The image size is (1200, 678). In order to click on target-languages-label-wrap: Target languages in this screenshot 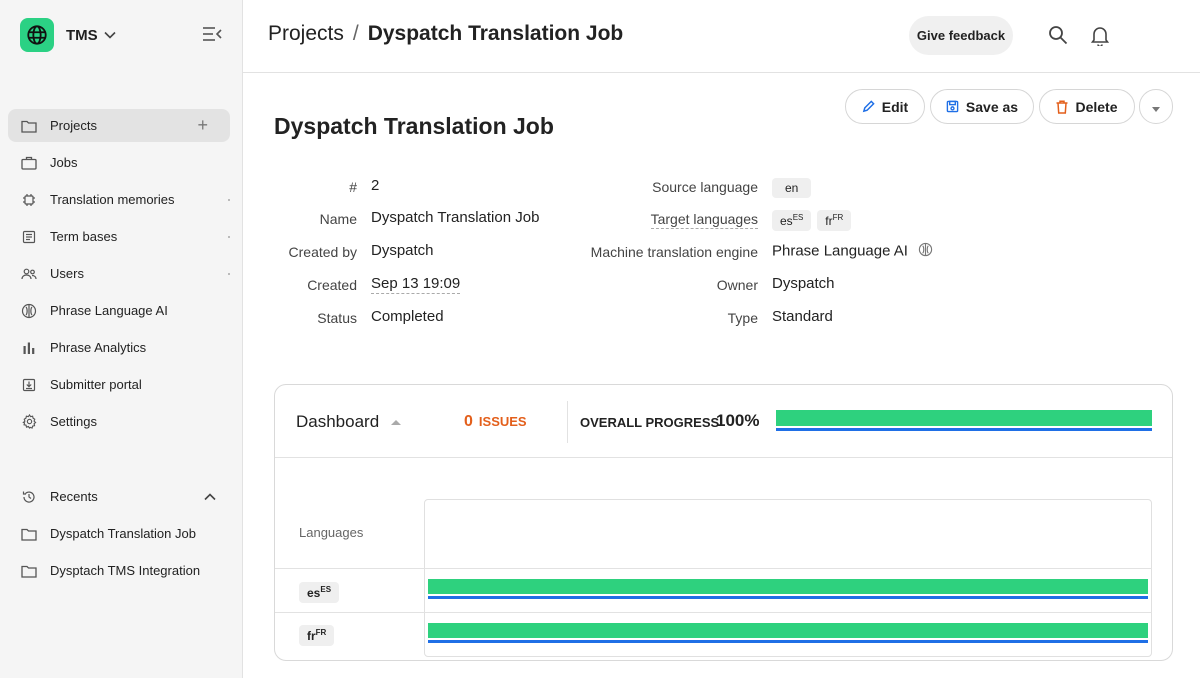, I will do `click(658, 220)`.